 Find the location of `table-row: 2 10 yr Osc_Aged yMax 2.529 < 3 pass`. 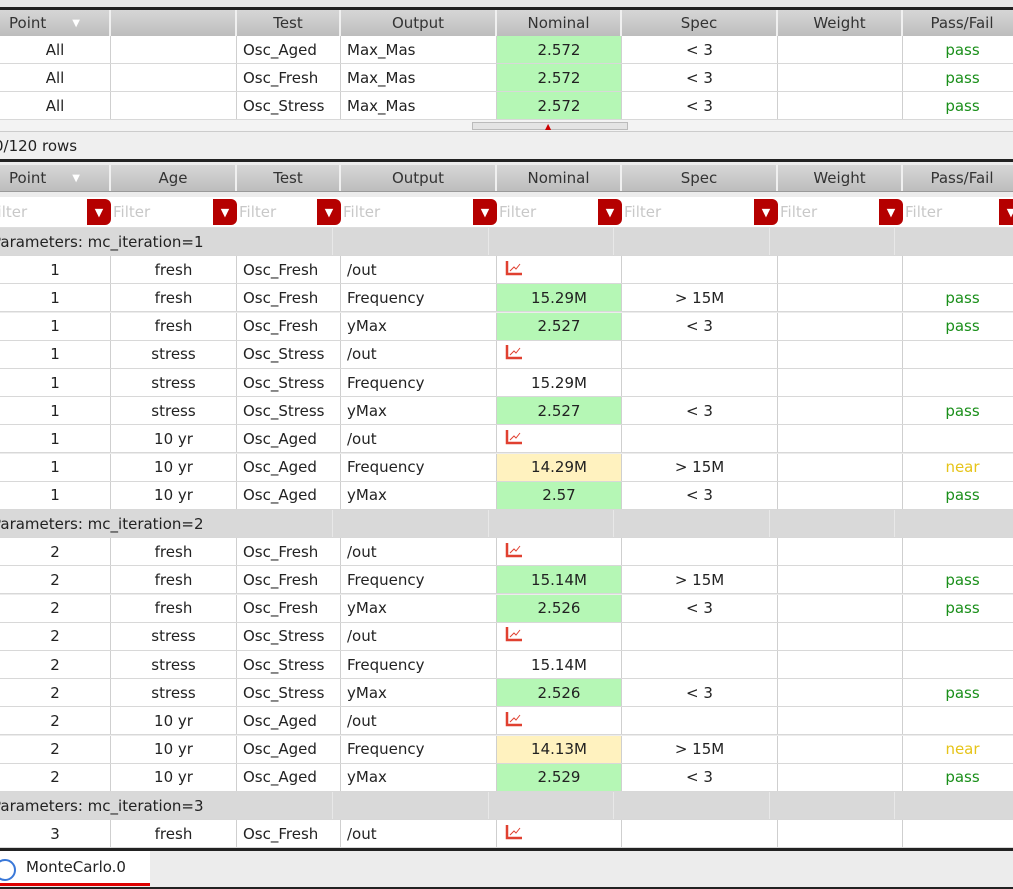

table-row: 2 10 yr Osc_Aged yMax 2.529 < 3 pass is located at coordinates (506, 777).